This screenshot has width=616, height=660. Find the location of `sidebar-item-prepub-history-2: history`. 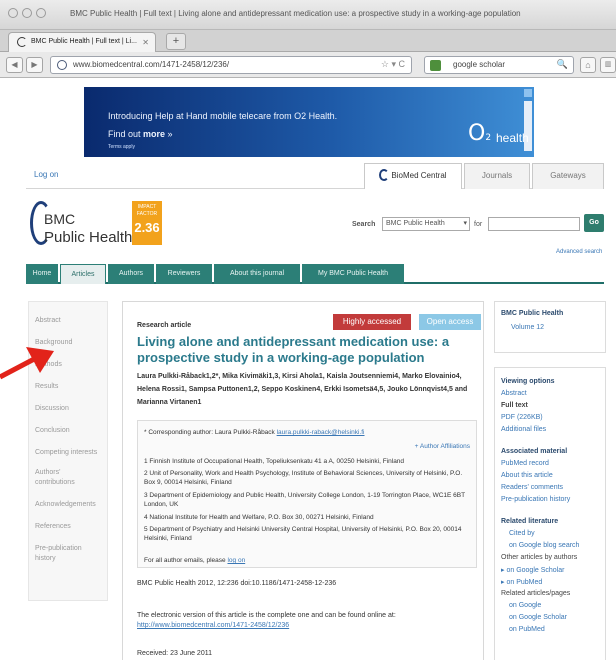

sidebar-item-prepub-history-2: history is located at coordinates (45, 559).